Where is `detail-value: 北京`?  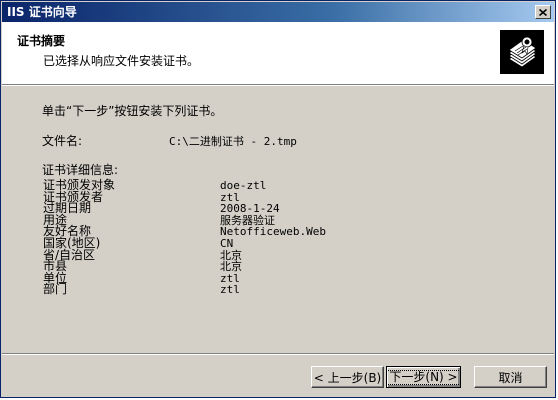
detail-value: 北京 is located at coordinates (231, 267).